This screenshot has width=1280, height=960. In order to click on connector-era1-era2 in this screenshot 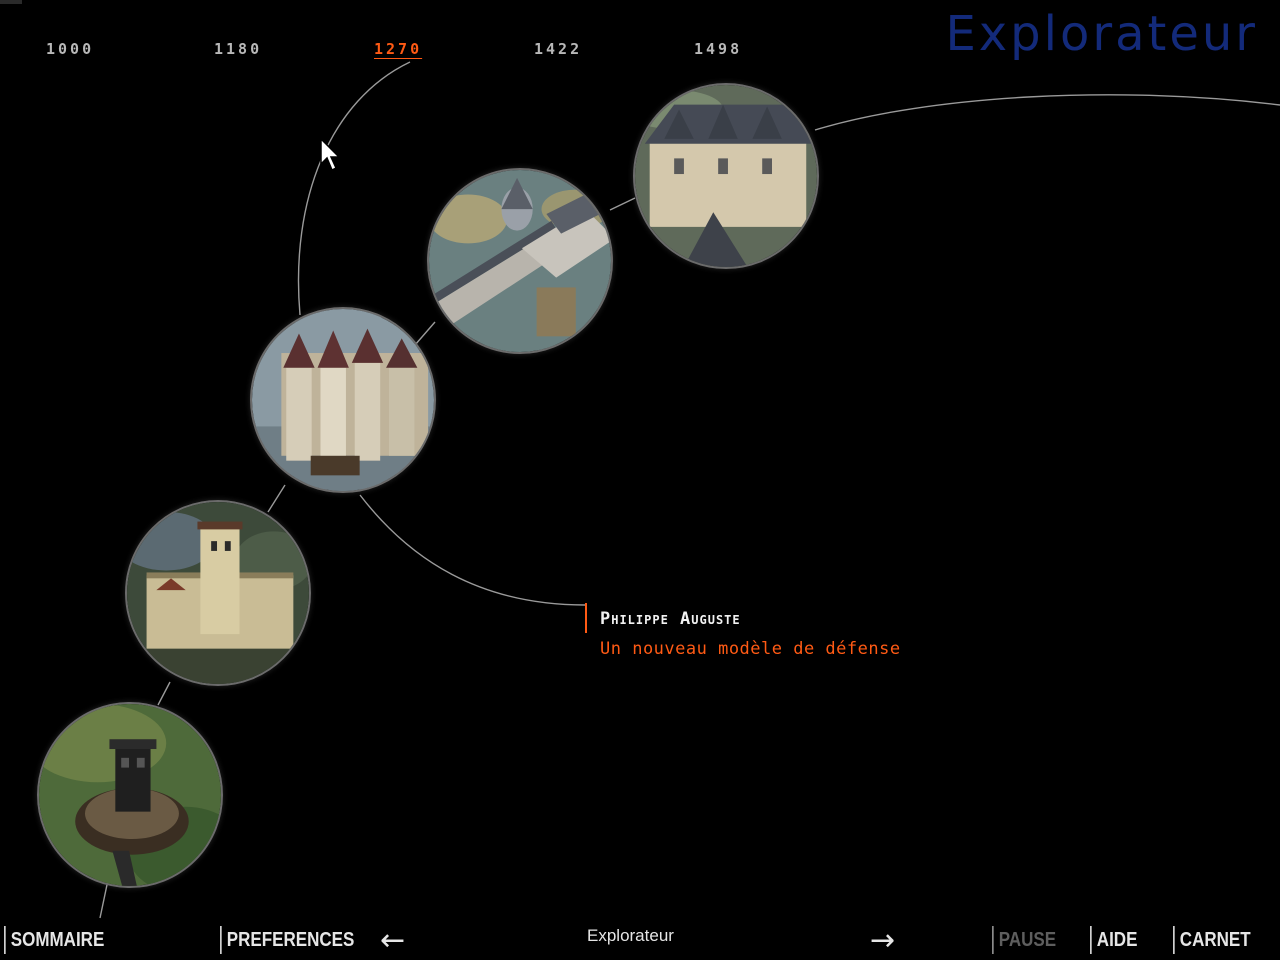, I will do `click(164, 693)`.